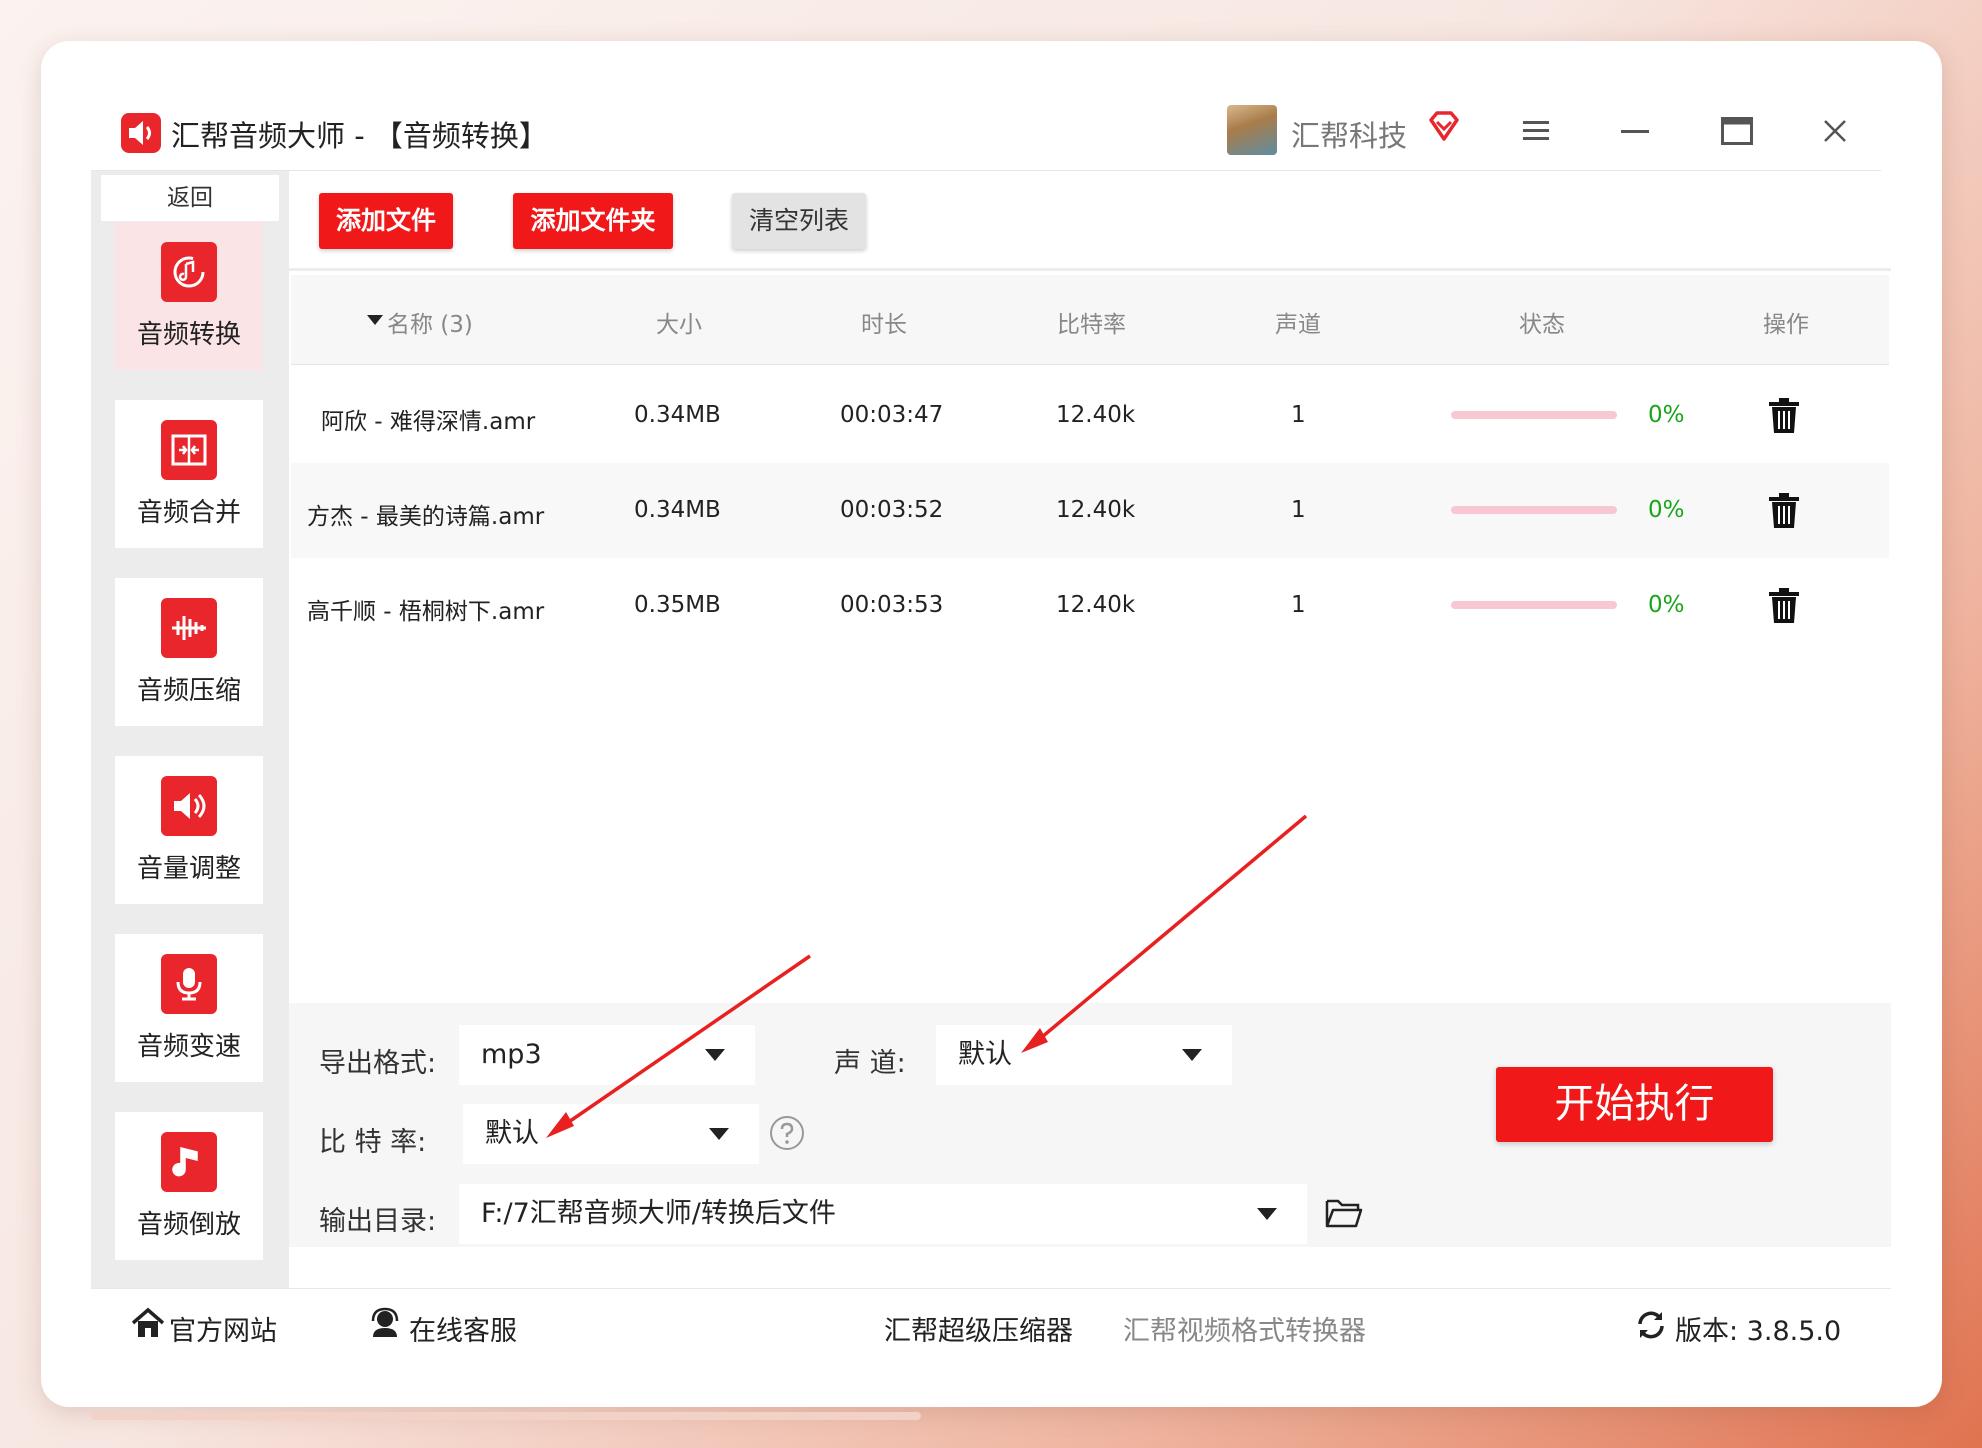 This screenshot has width=1982, height=1448. What do you see at coordinates (190, 198) in the screenshot?
I see `back-button: 返回` at bounding box center [190, 198].